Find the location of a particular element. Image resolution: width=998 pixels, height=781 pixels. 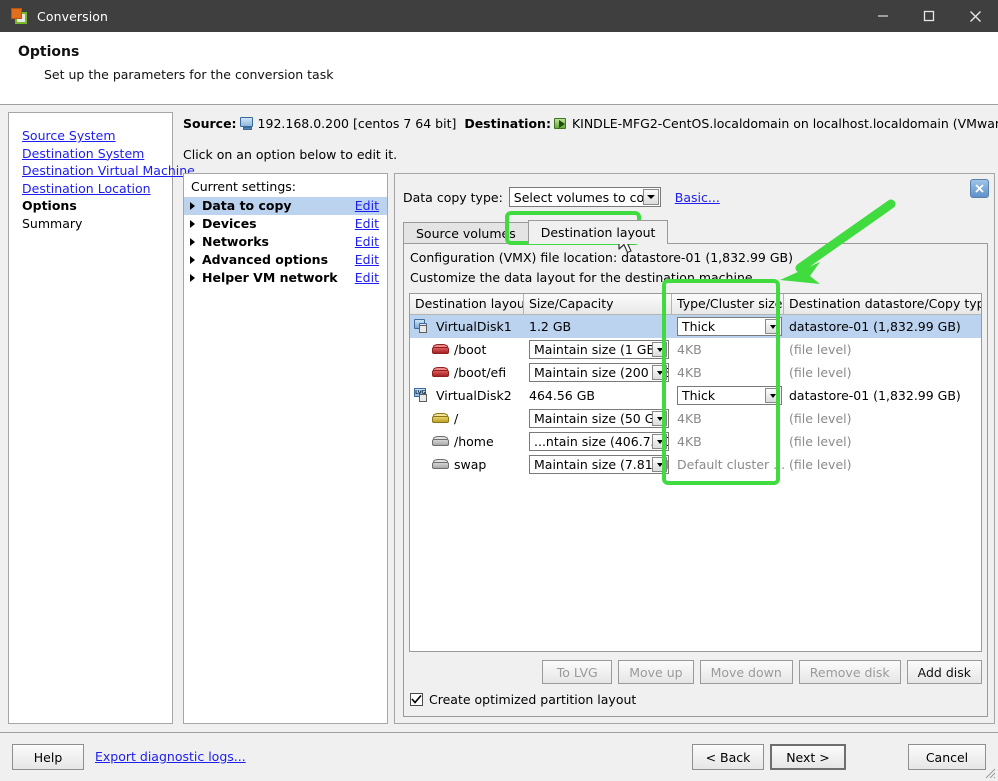

settings-row-data-to-copy: Data to copy Edit is located at coordinates (285, 206).